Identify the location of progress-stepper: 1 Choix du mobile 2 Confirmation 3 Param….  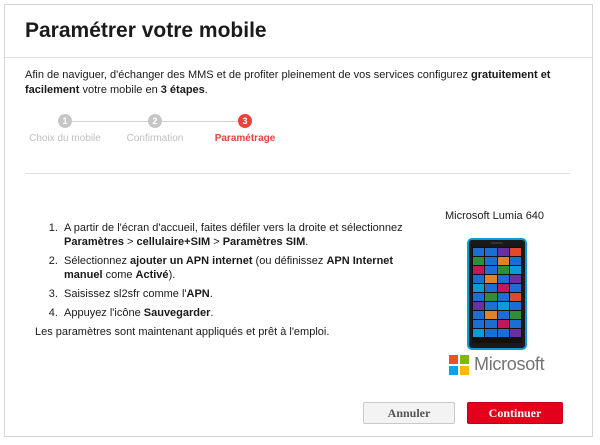
(305, 131).